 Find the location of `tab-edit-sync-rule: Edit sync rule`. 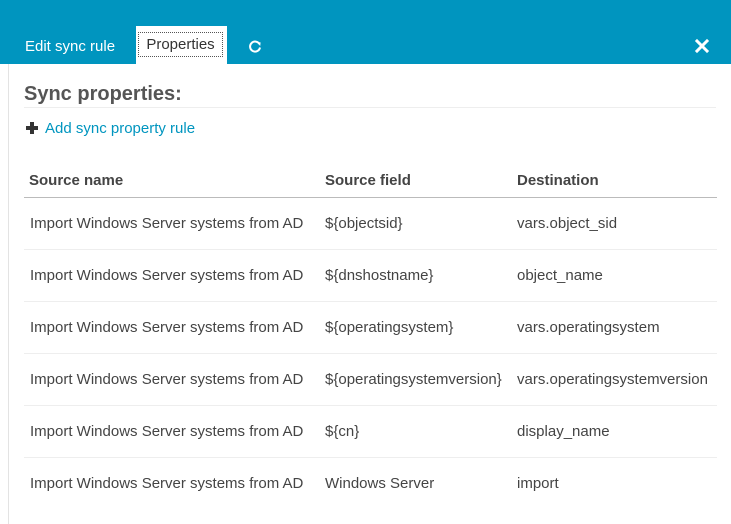

tab-edit-sync-rule: Edit sync rule is located at coordinates (70, 47).